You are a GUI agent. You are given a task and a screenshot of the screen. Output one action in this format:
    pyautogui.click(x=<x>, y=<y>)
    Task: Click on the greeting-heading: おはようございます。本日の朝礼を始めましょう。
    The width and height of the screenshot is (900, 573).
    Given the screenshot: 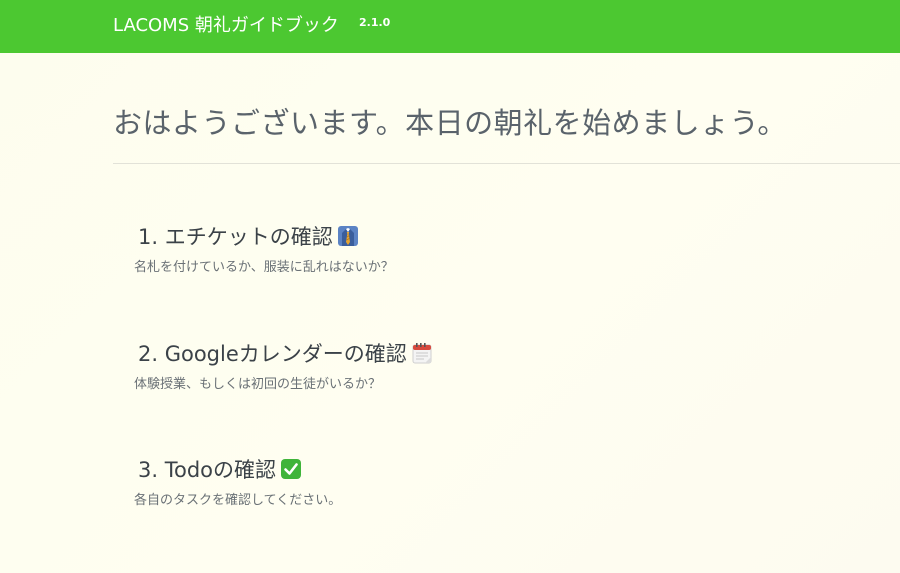 What is the action you would take?
    pyautogui.click(x=450, y=123)
    